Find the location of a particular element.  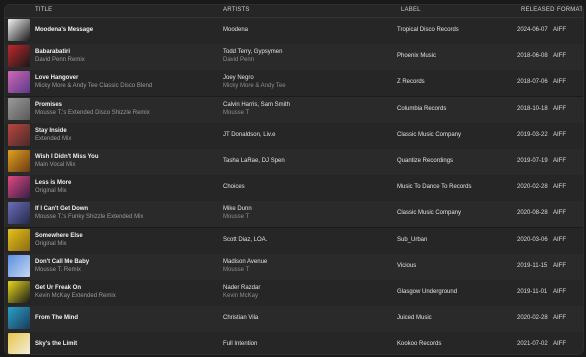

track-title: Stay Inside is located at coordinates (51, 130).